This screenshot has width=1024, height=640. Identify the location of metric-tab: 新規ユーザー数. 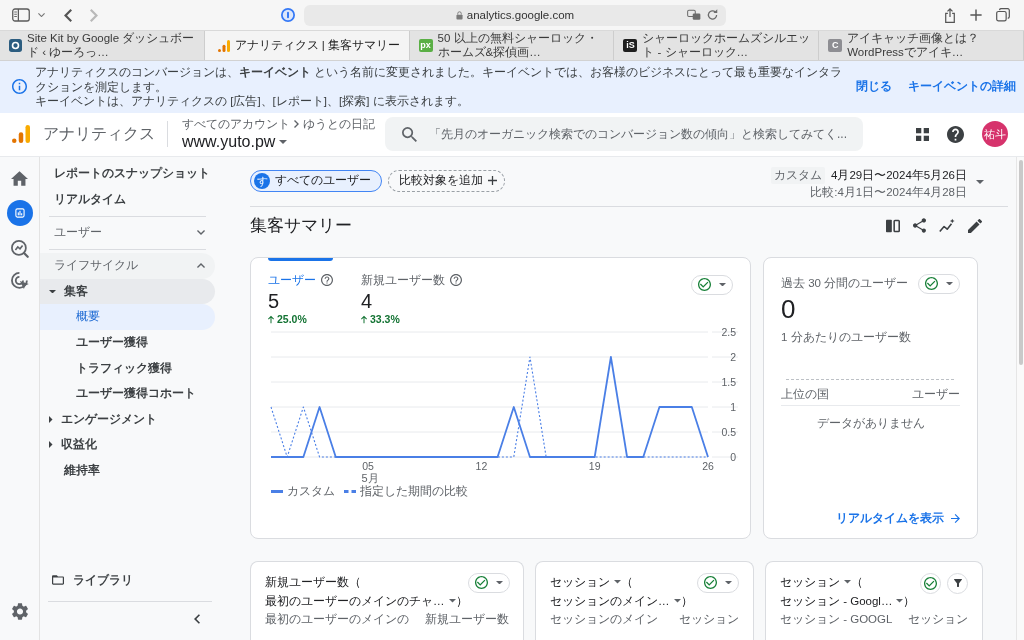
(403, 280).